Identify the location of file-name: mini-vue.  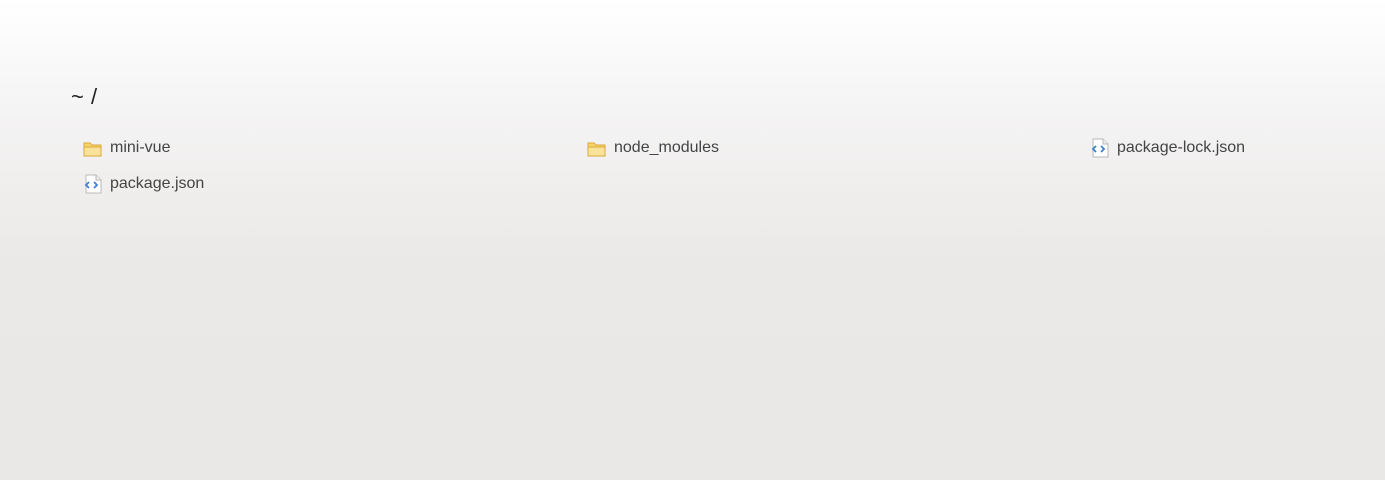
(140, 147).